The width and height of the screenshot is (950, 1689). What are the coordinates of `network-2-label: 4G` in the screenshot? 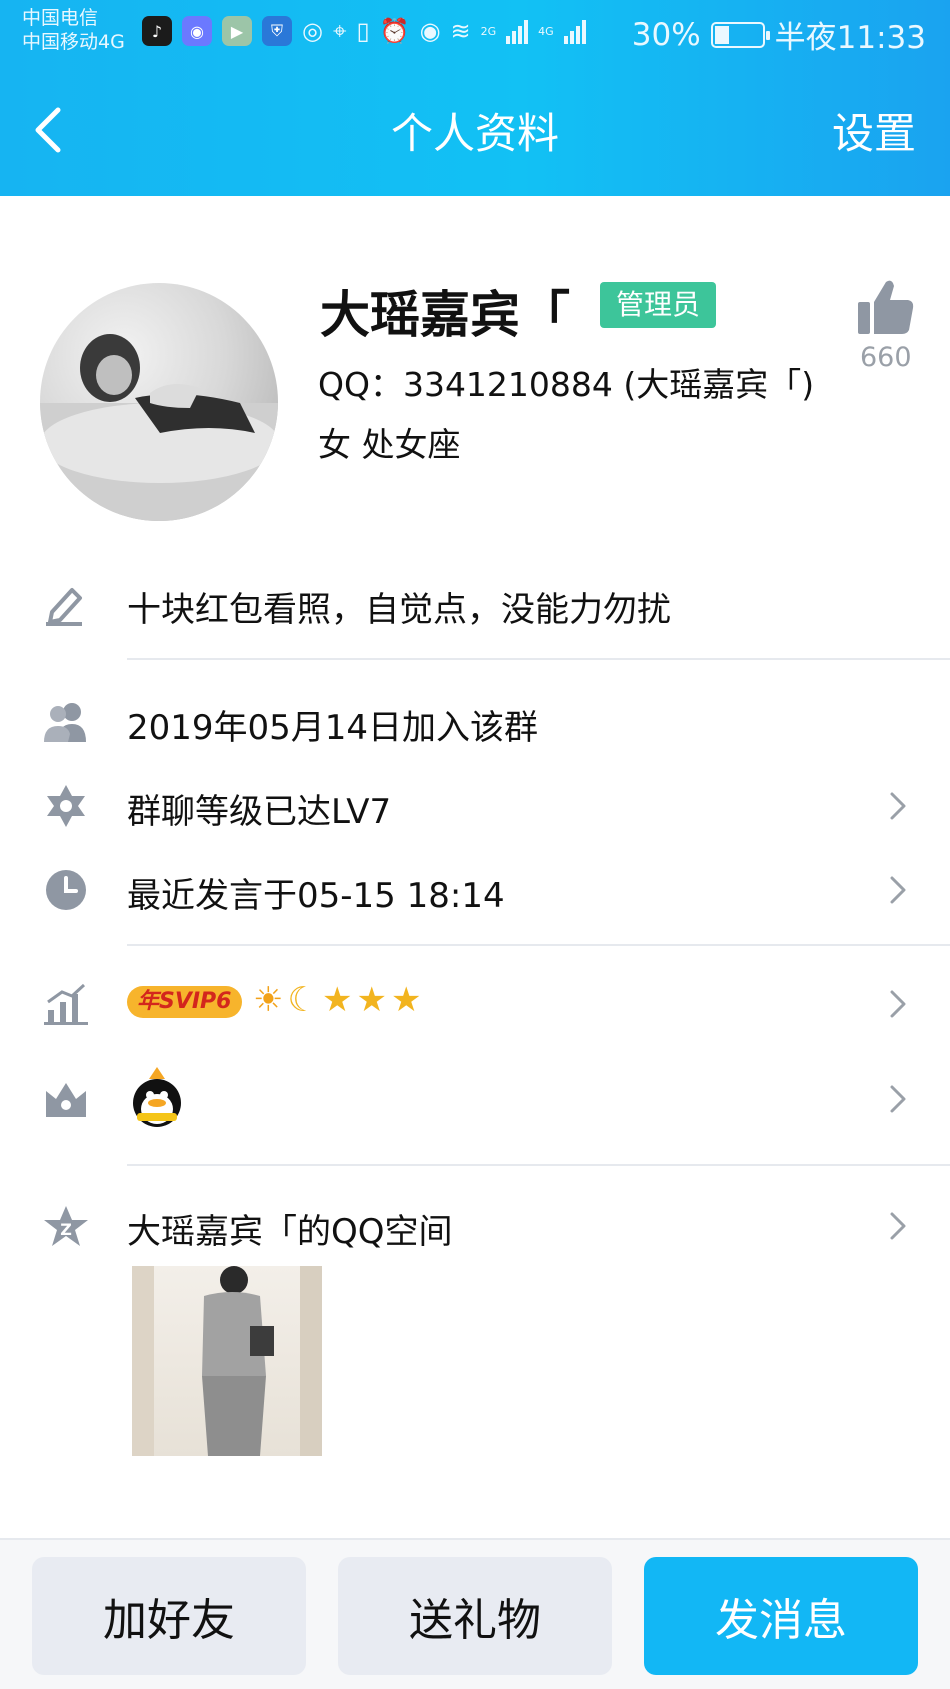 It's located at (546, 31).